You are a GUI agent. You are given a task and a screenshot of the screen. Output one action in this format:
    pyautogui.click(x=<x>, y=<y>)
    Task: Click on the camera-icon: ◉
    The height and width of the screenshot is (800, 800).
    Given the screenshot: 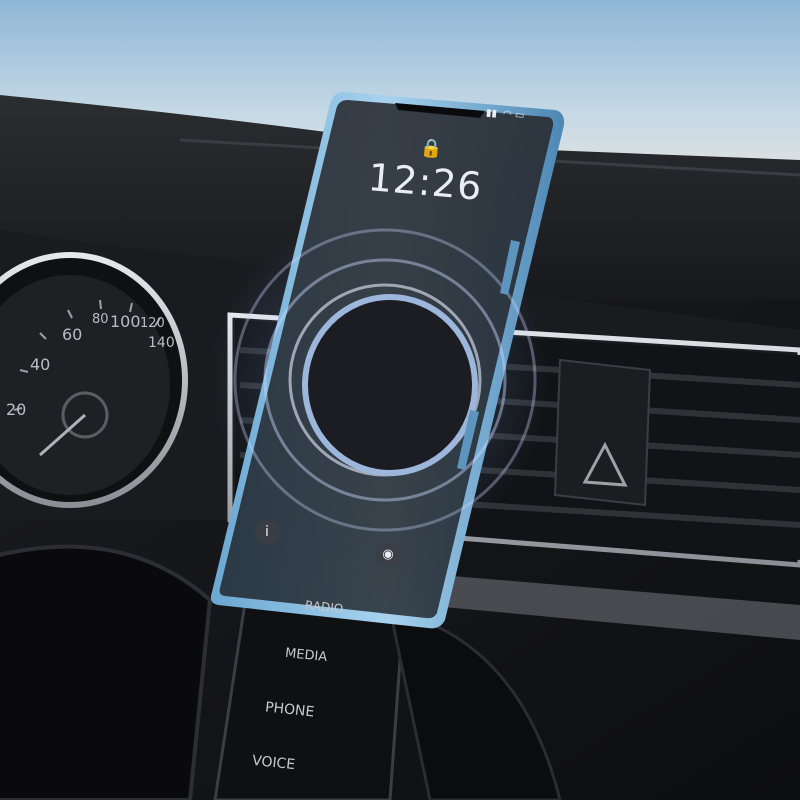 What is the action you would take?
    pyautogui.click(x=388, y=555)
    